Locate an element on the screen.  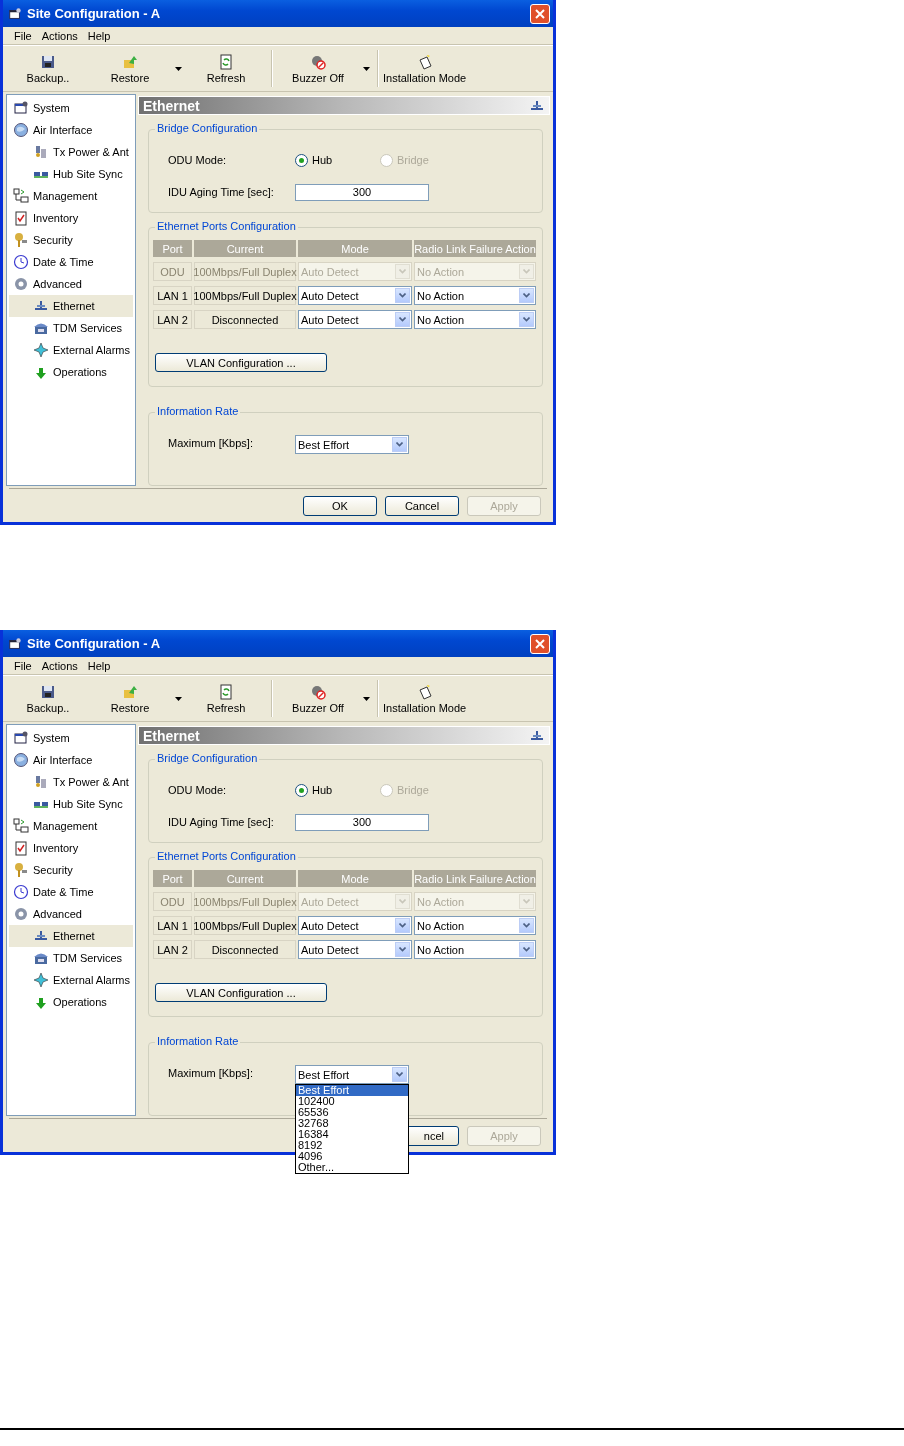
dialog-button: Cancel is located at coordinates (422, 505).